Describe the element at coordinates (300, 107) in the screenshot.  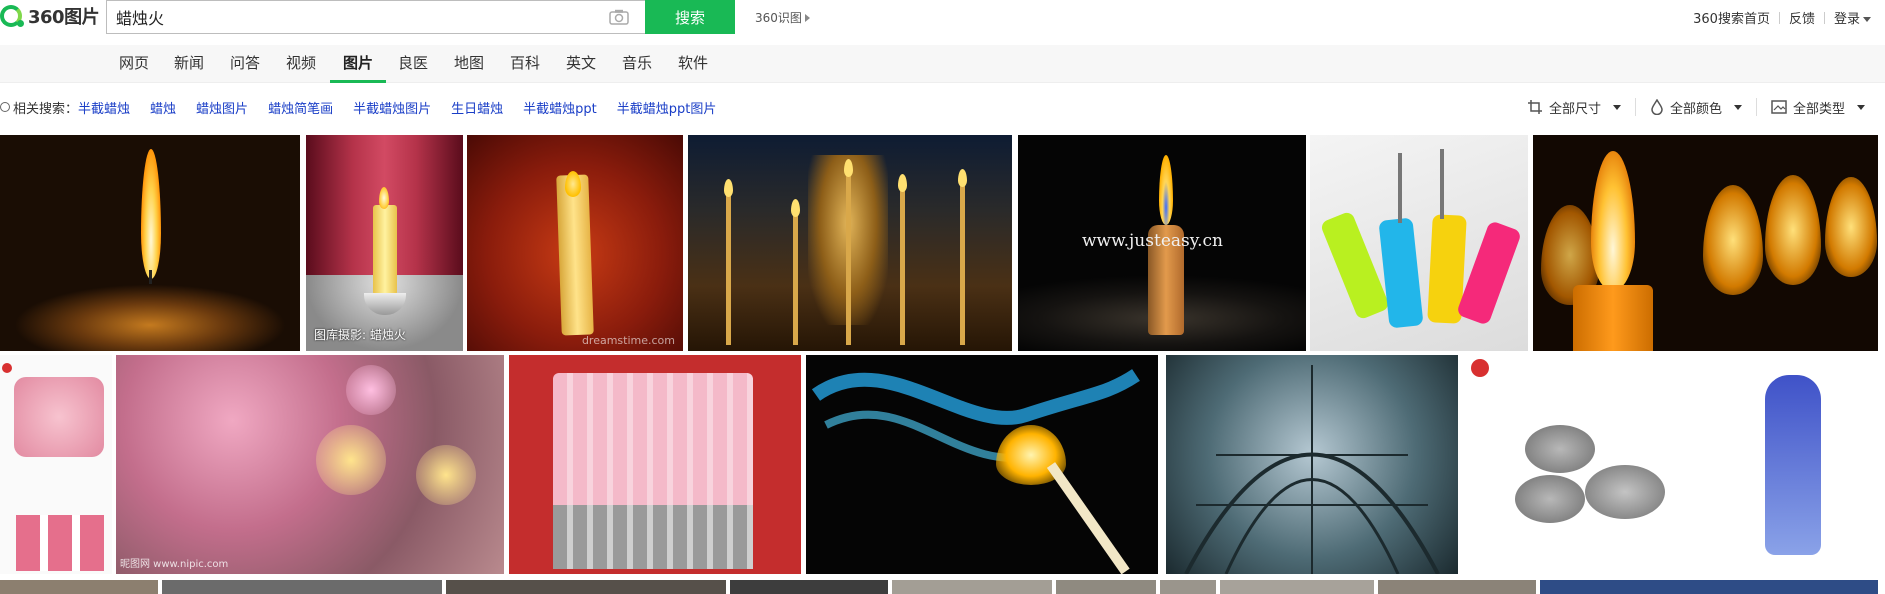
I see `related-item: 蜡烛简笔画` at that location.